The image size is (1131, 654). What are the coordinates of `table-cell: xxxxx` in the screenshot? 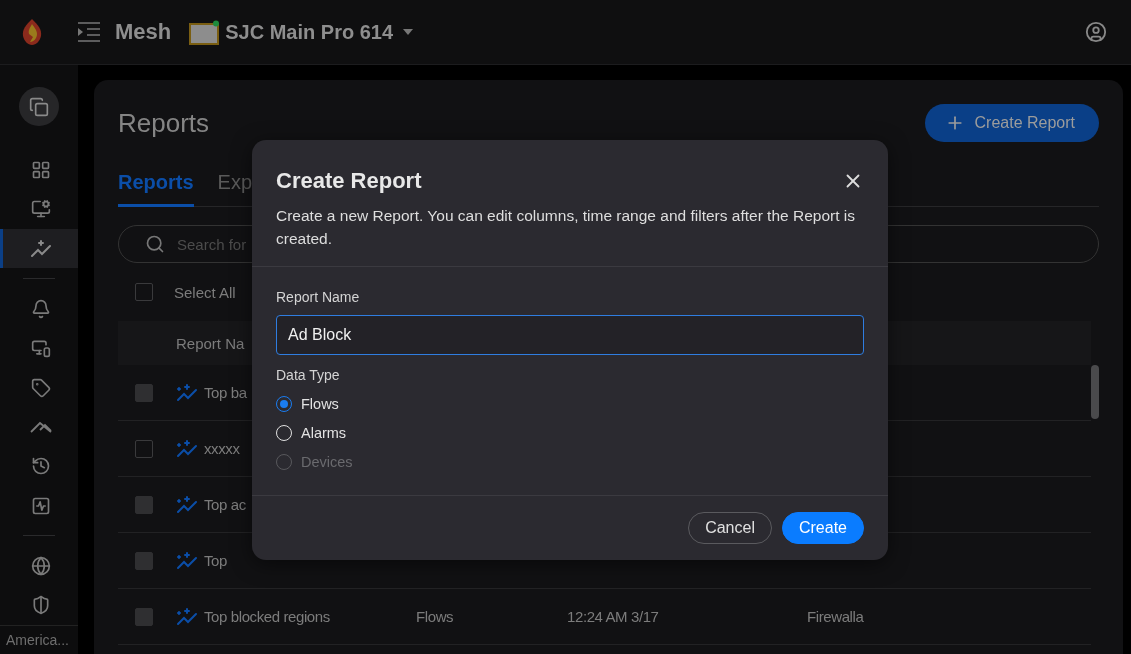 It's located at (222, 448).